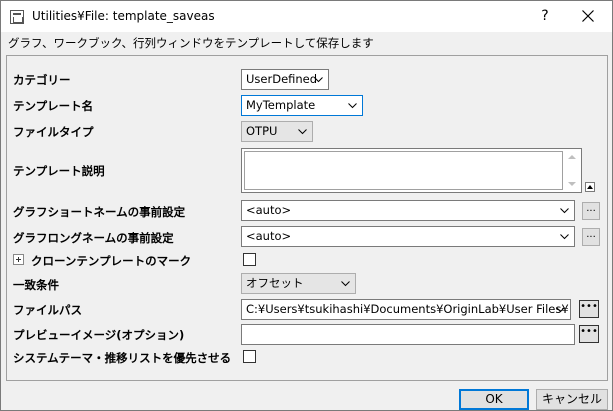 Image resolution: width=613 pixels, height=411 pixels. I want to click on category-select: UserDefined, so click(285, 79).